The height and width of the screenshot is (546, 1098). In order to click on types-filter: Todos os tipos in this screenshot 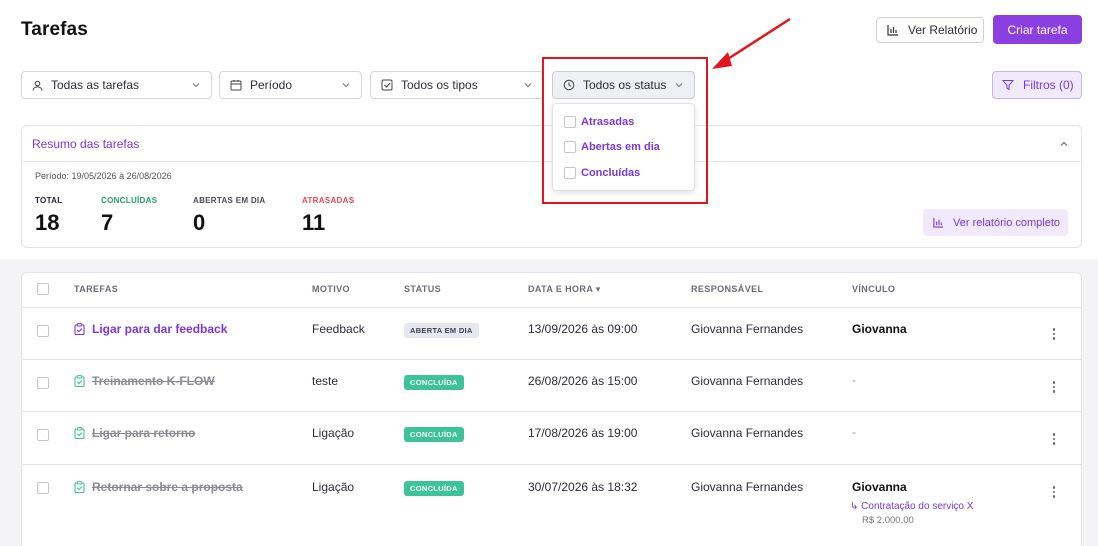, I will do `click(457, 85)`.